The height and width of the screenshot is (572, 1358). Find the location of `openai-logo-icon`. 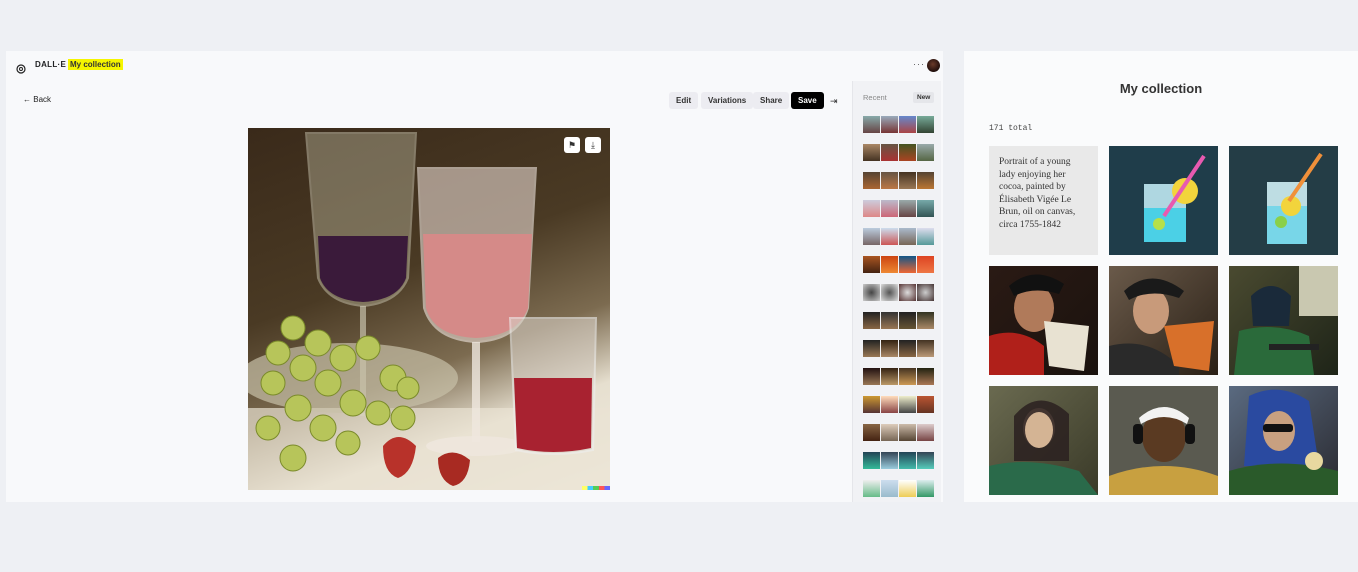

openai-logo-icon is located at coordinates (21, 67).